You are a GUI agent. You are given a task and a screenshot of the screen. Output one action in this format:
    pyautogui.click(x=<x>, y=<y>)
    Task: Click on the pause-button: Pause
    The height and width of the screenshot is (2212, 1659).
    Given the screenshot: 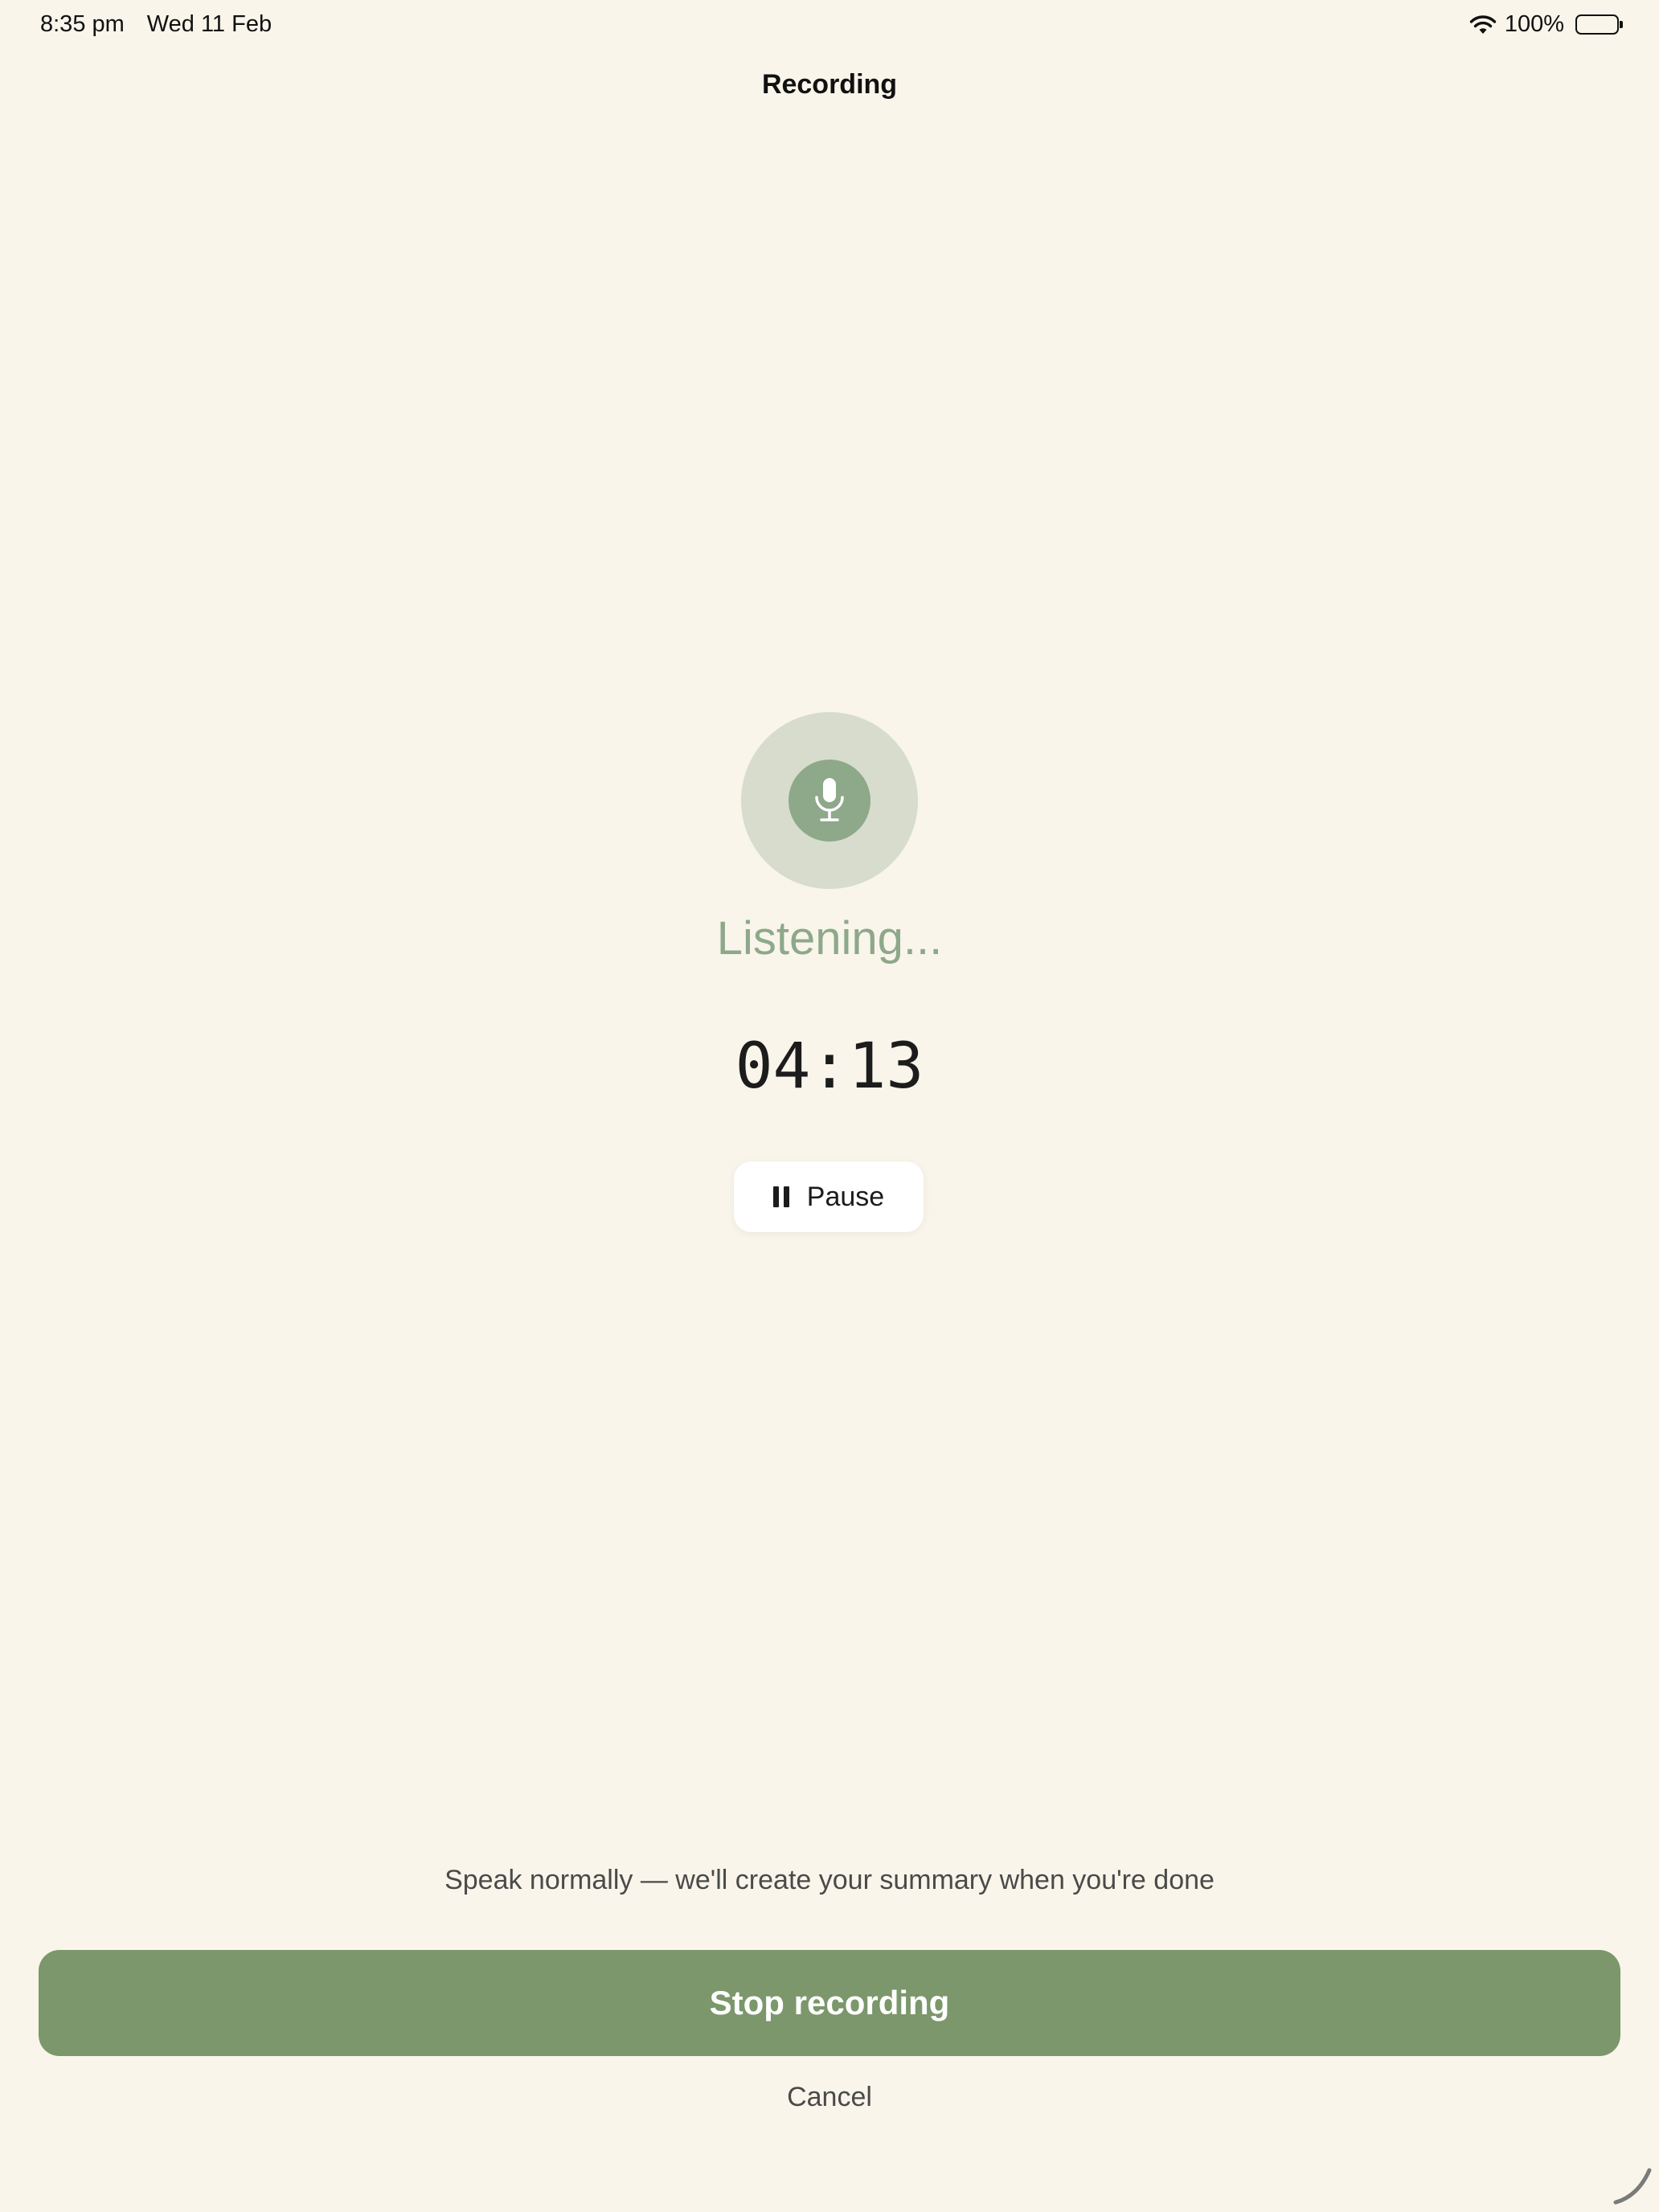 What is the action you would take?
    pyautogui.click(x=829, y=1196)
    